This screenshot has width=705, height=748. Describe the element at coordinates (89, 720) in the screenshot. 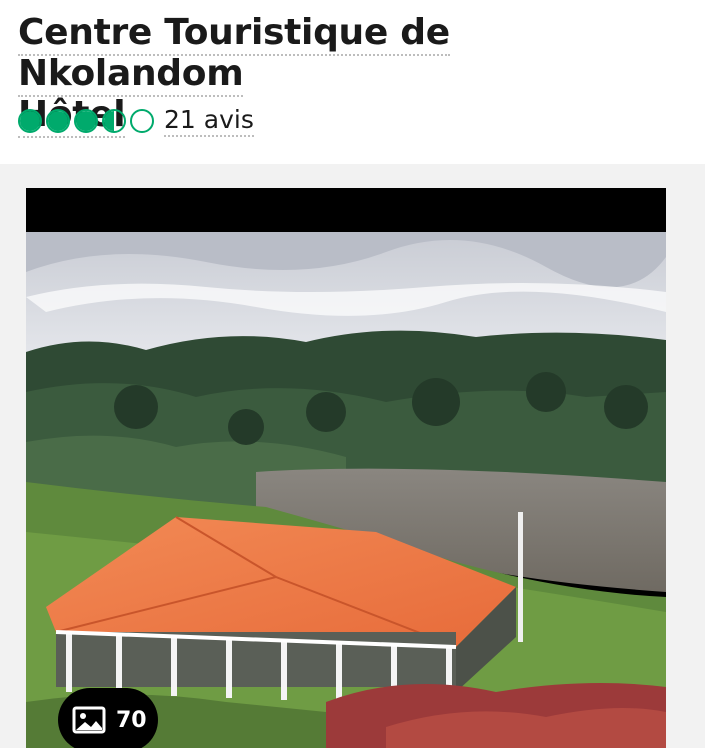

I see `image-icon` at that location.